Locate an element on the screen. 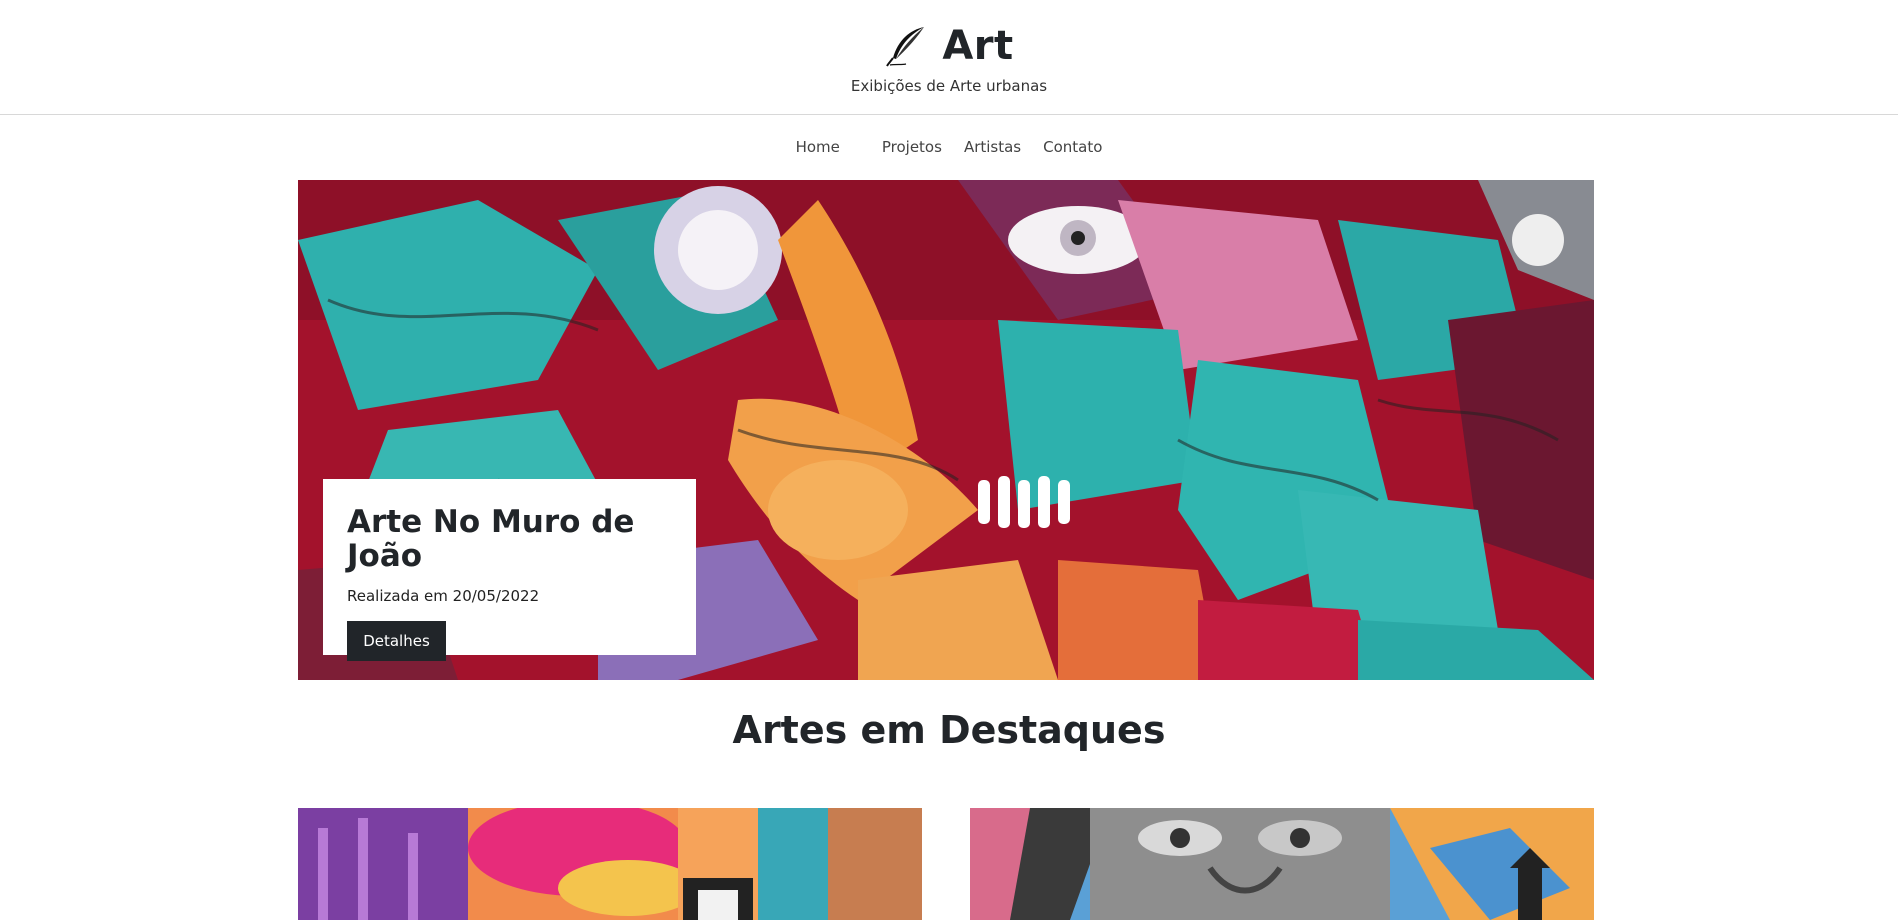 This screenshot has width=1898, height=920. nav-home: Home is located at coordinates (818, 147).